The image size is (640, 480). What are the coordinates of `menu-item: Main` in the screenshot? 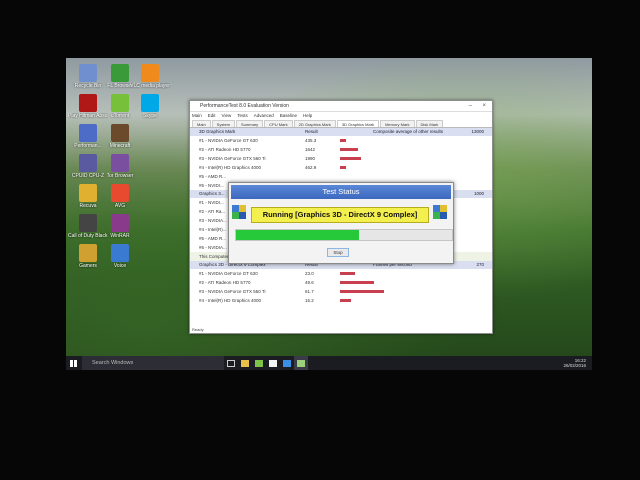 It's located at (197, 115).